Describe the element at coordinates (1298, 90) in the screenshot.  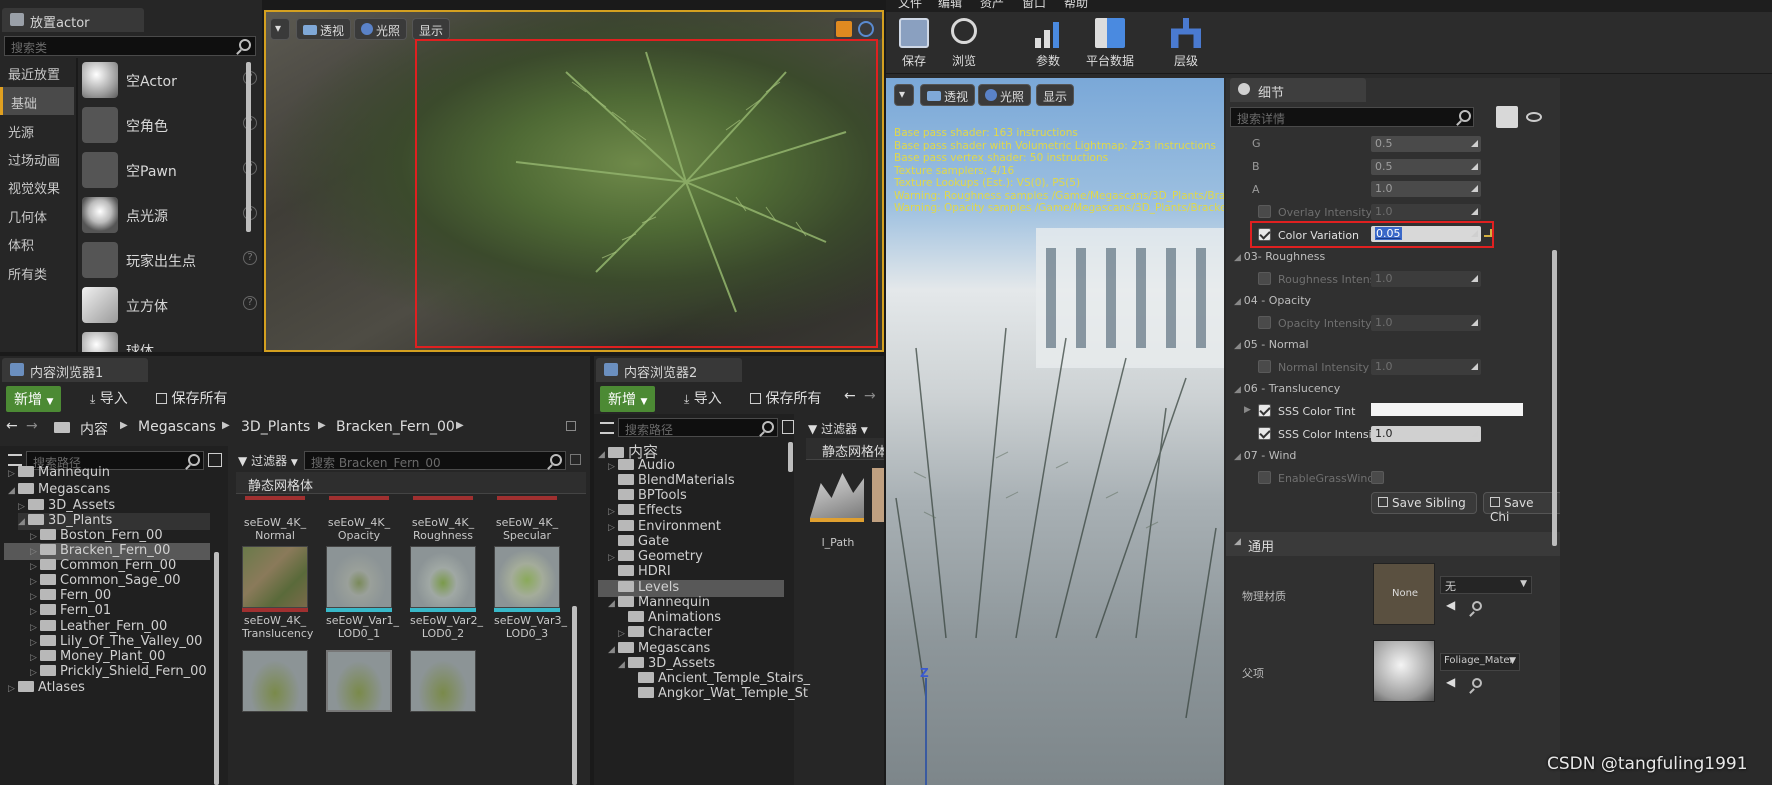
I see `details-tab: 细节` at that location.